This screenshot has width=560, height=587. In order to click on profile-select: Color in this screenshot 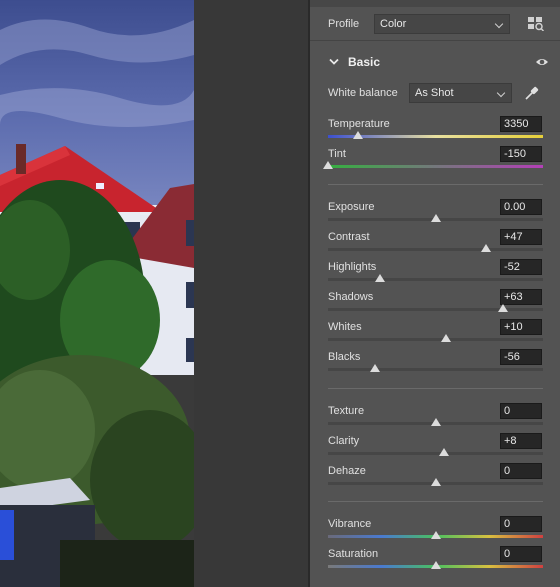, I will do `click(442, 24)`.